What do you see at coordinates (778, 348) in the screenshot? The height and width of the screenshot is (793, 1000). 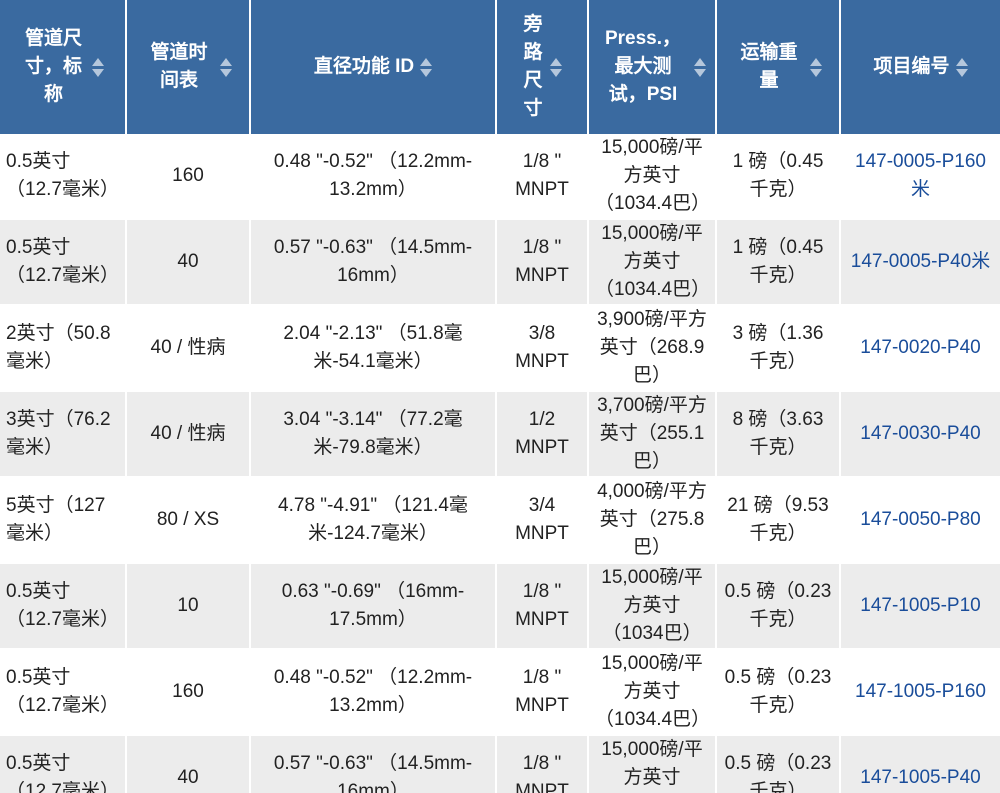 I see `cell-shipping-weight: 3 磅（1.36 千克）` at bounding box center [778, 348].